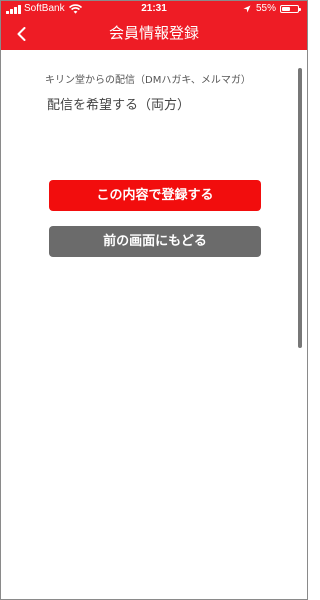  I want to click on location-arrow-icon, so click(247, 9).